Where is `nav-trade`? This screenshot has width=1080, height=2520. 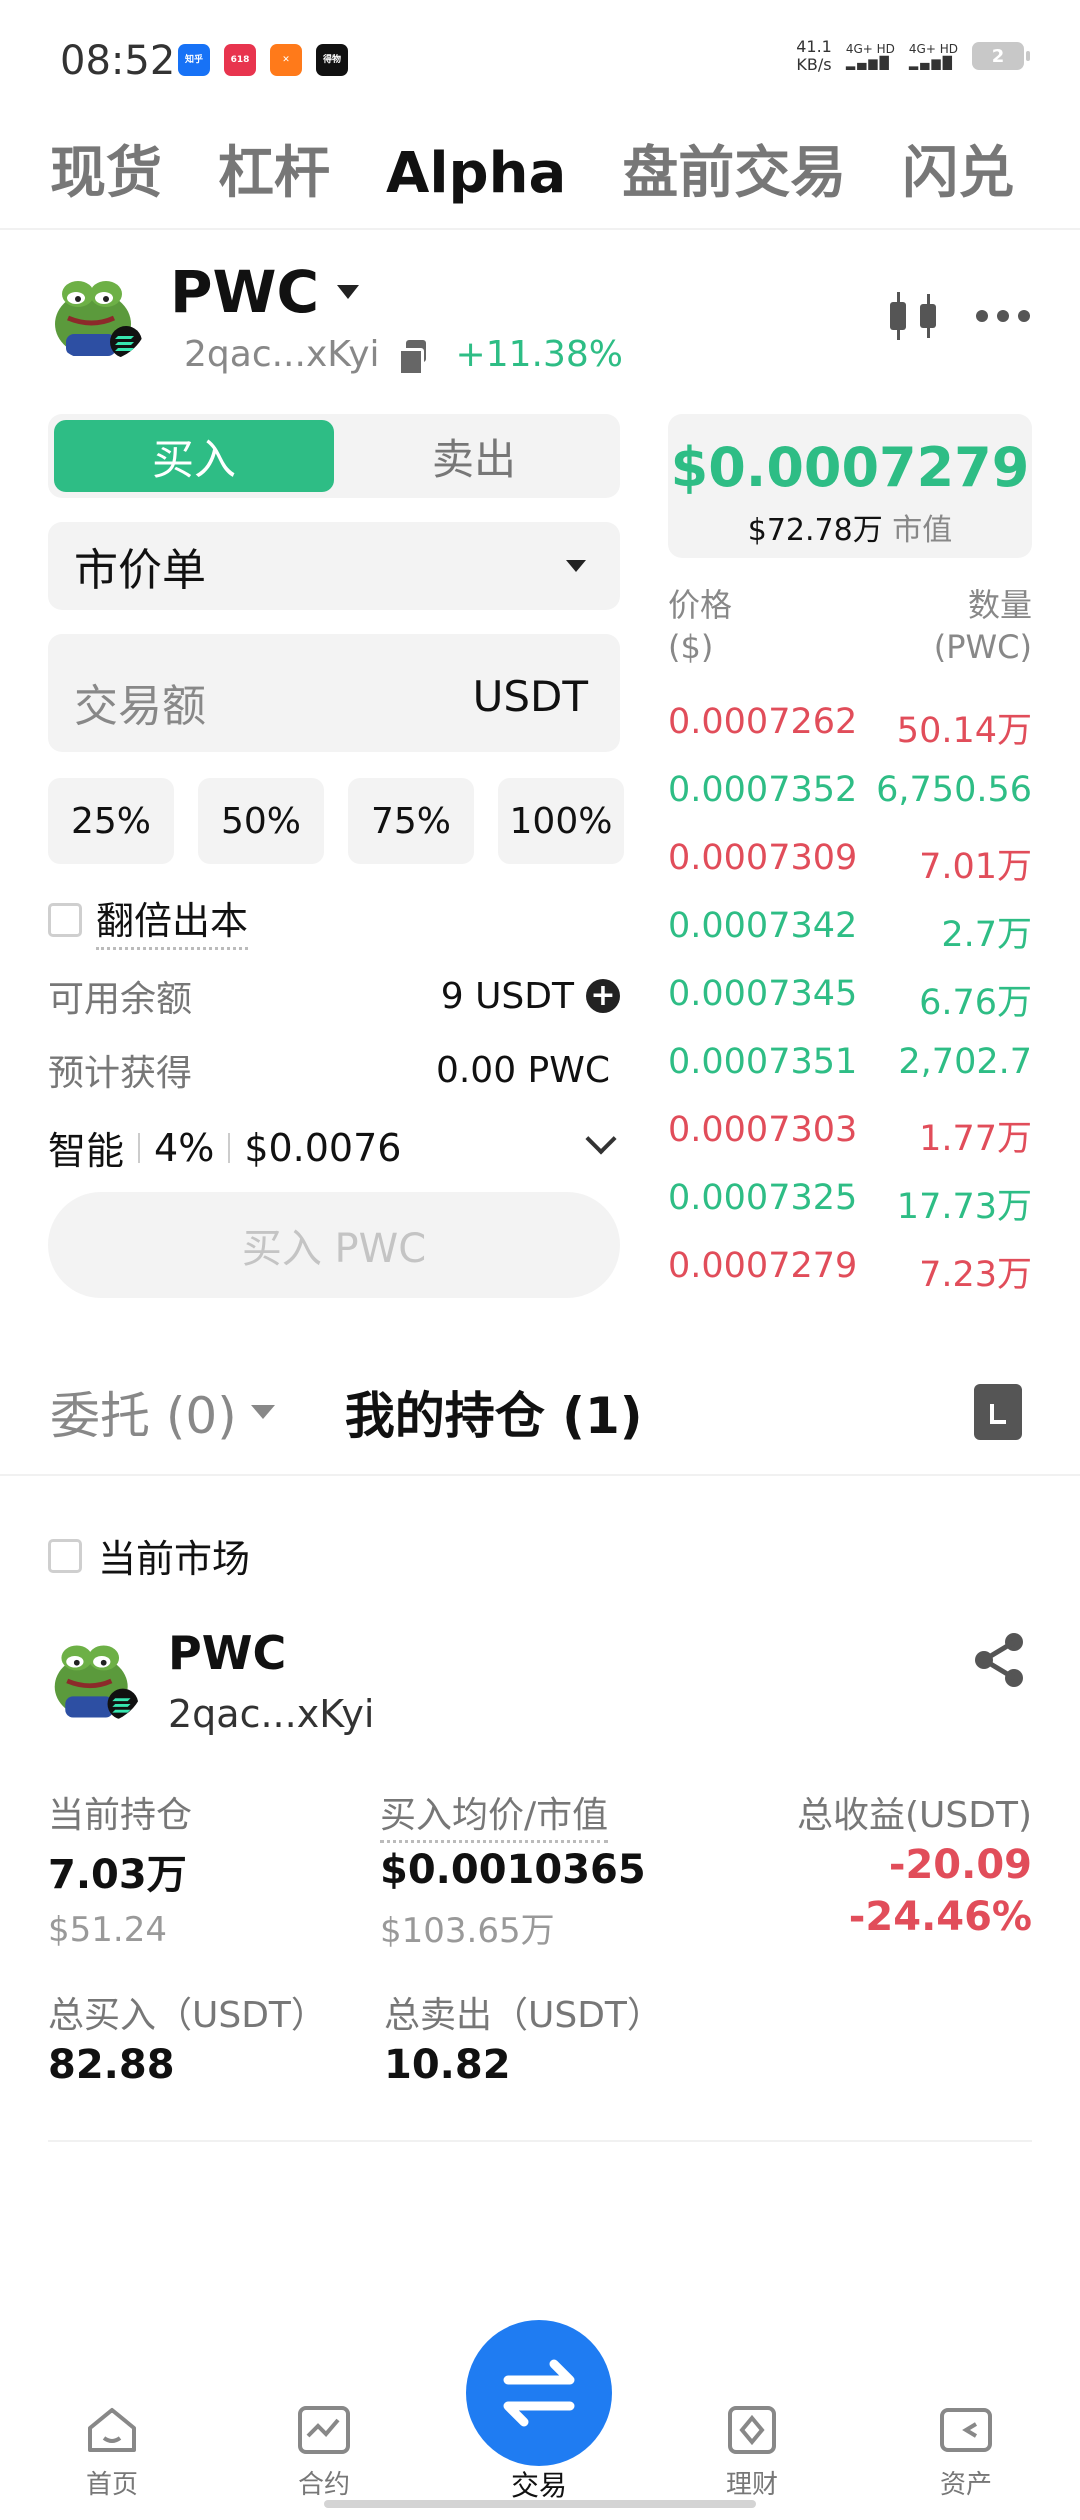 nav-trade is located at coordinates (539, 2393).